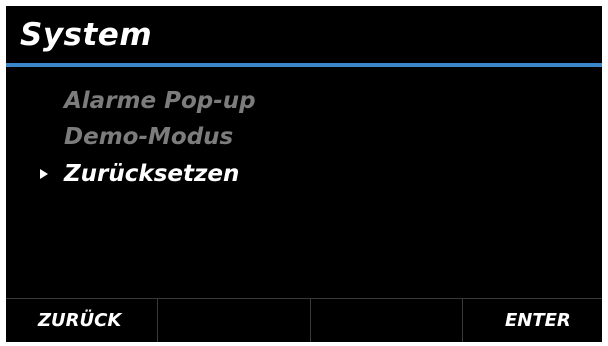 The height and width of the screenshot is (346, 608). I want to click on title-divider, so click(304, 65).